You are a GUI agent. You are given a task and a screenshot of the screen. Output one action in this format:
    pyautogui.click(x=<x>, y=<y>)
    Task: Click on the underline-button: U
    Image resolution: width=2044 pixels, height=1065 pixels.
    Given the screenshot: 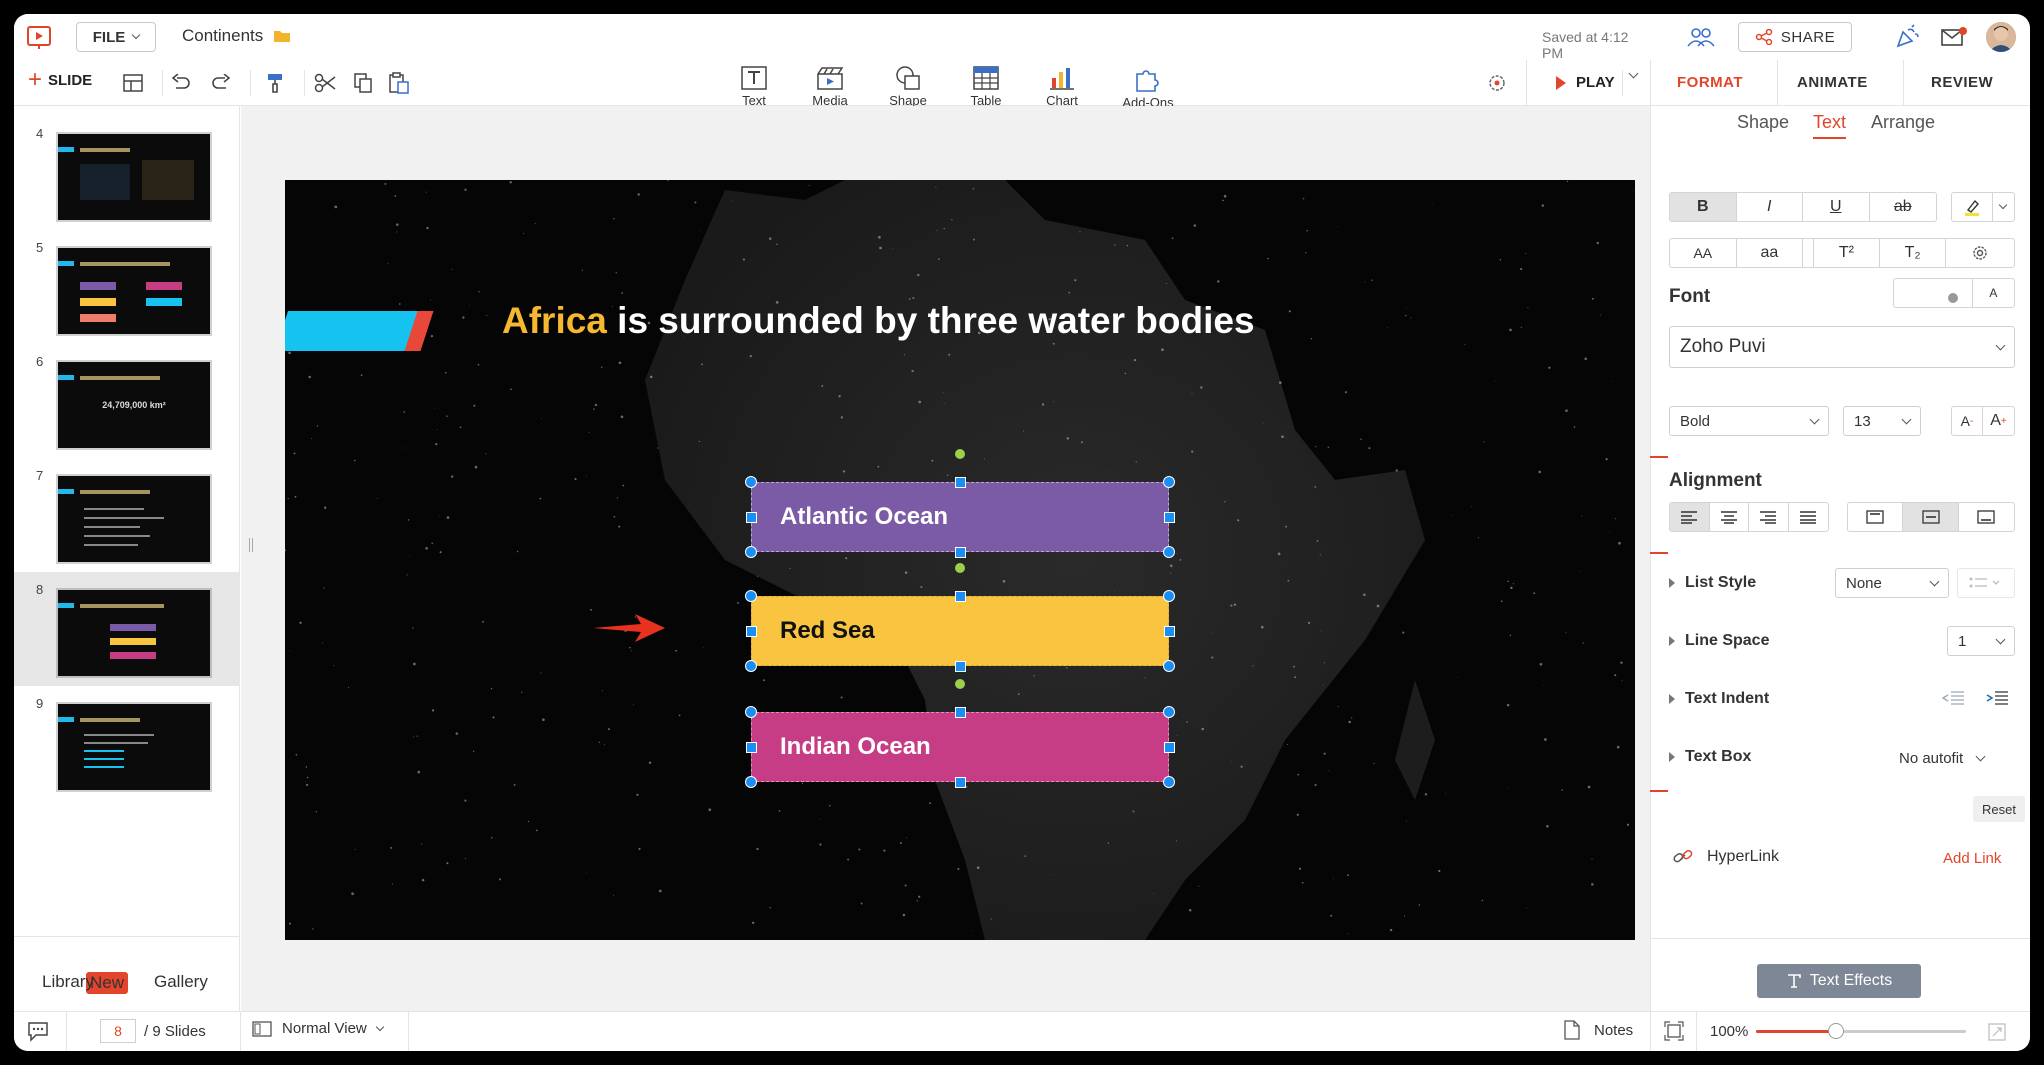 What is the action you would take?
    pyautogui.click(x=1836, y=207)
    